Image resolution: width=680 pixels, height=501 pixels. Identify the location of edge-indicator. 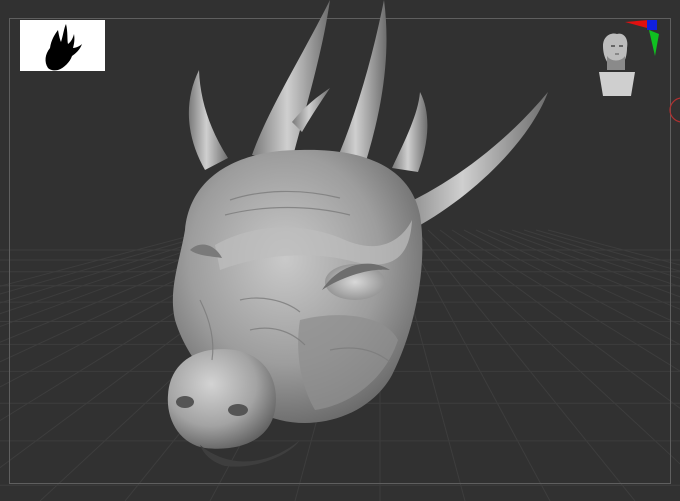
(674, 110).